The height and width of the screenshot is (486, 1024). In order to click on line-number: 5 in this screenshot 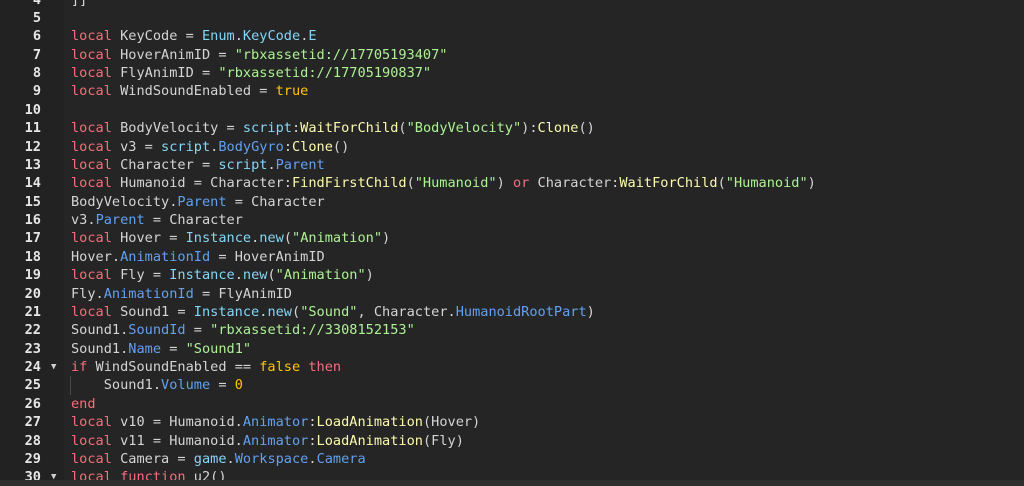, I will do `click(36, 17)`.